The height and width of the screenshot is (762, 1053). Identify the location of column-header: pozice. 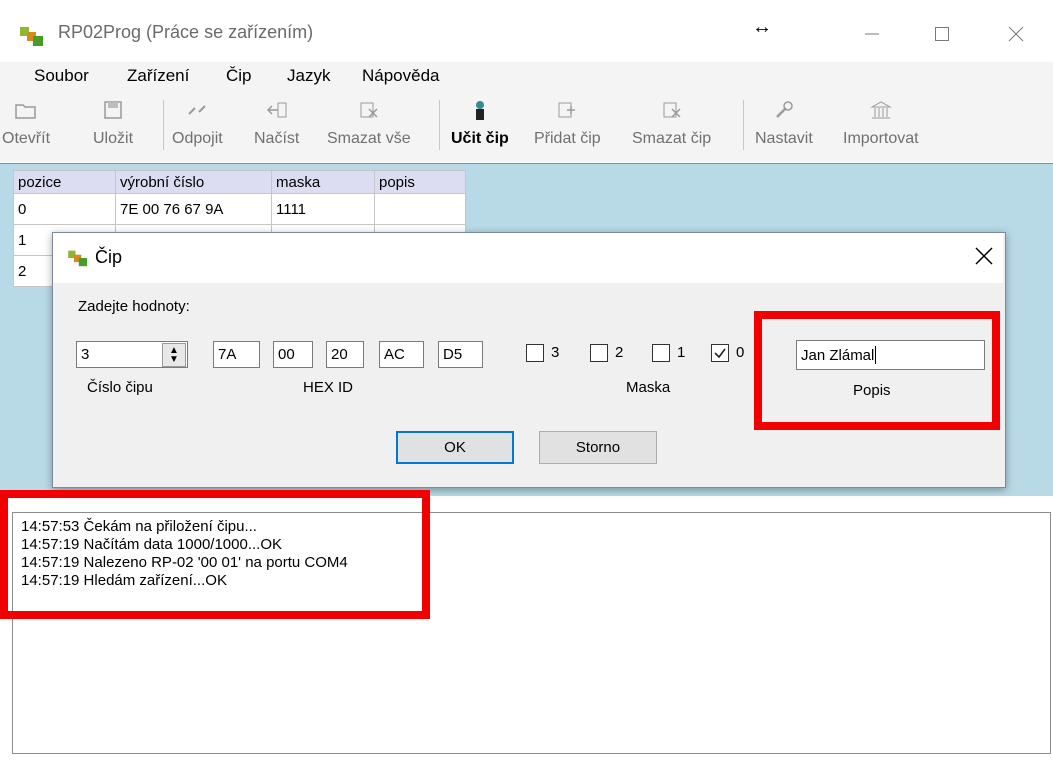
(64, 182).